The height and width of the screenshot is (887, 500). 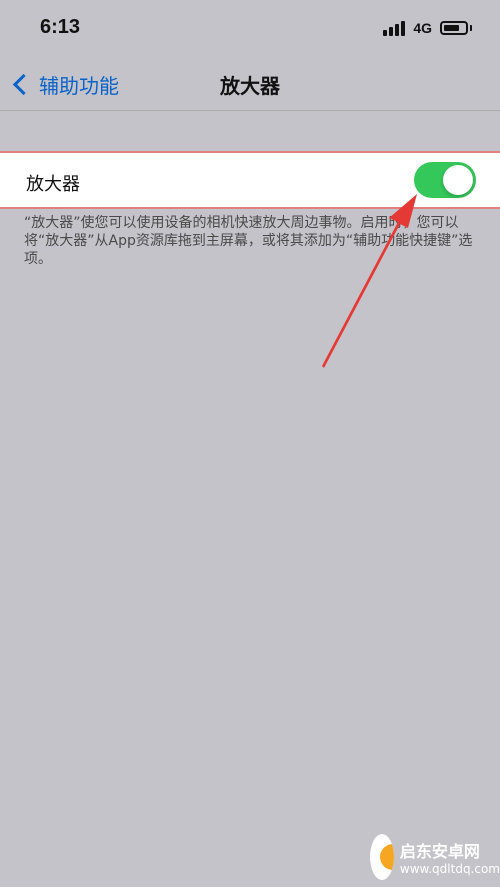 I want to click on back-label: 辅助功能, so click(x=79, y=86).